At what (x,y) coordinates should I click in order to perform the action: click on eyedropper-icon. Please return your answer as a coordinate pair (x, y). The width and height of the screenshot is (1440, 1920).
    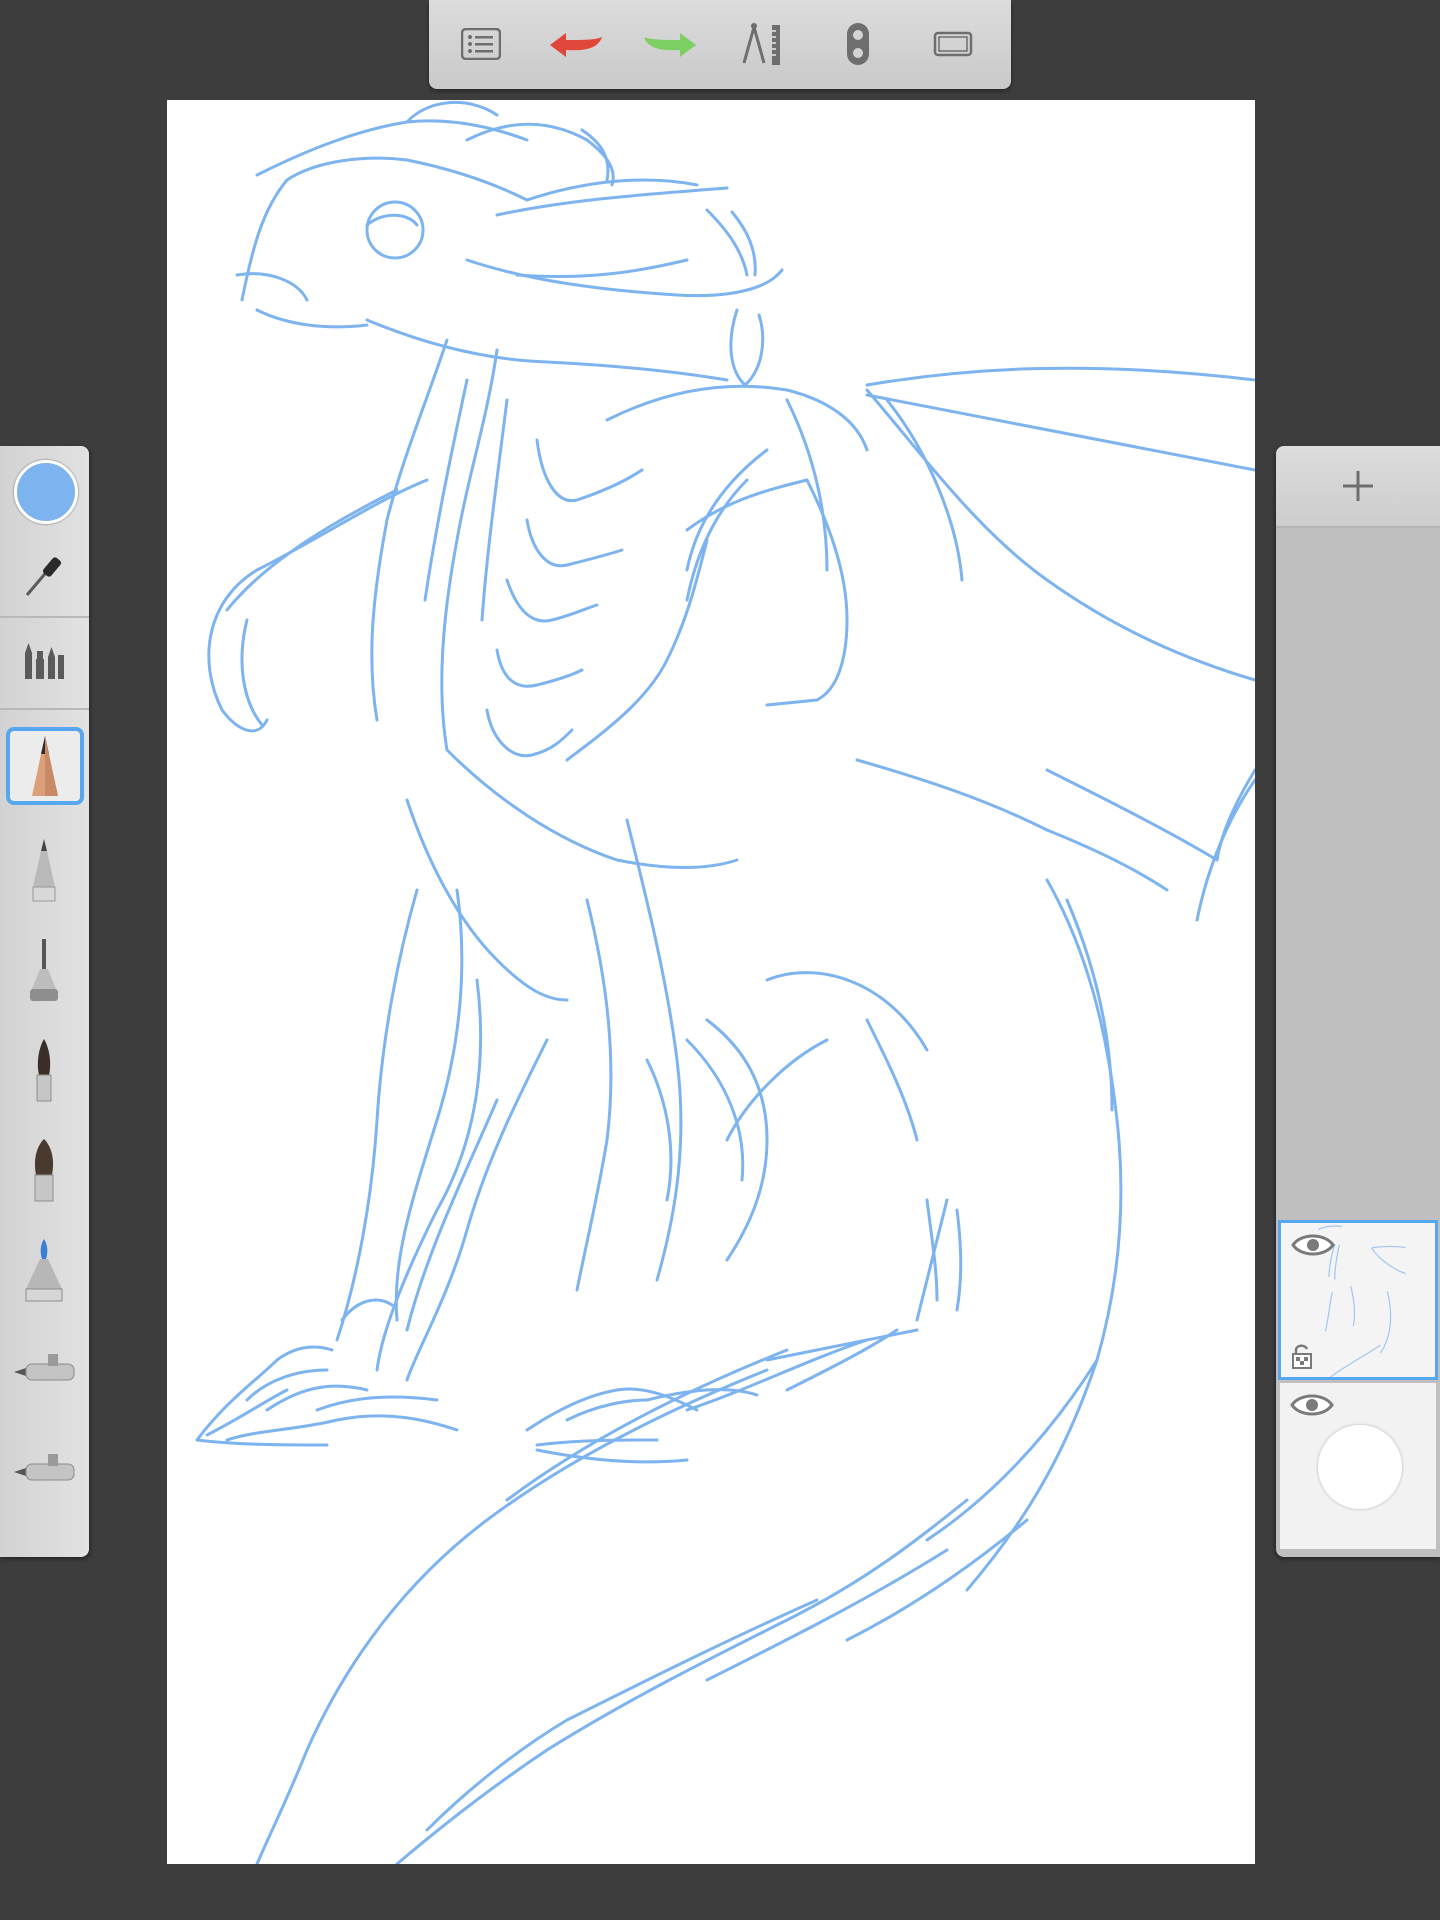
    Looking at the image, I should click on (43, 576).